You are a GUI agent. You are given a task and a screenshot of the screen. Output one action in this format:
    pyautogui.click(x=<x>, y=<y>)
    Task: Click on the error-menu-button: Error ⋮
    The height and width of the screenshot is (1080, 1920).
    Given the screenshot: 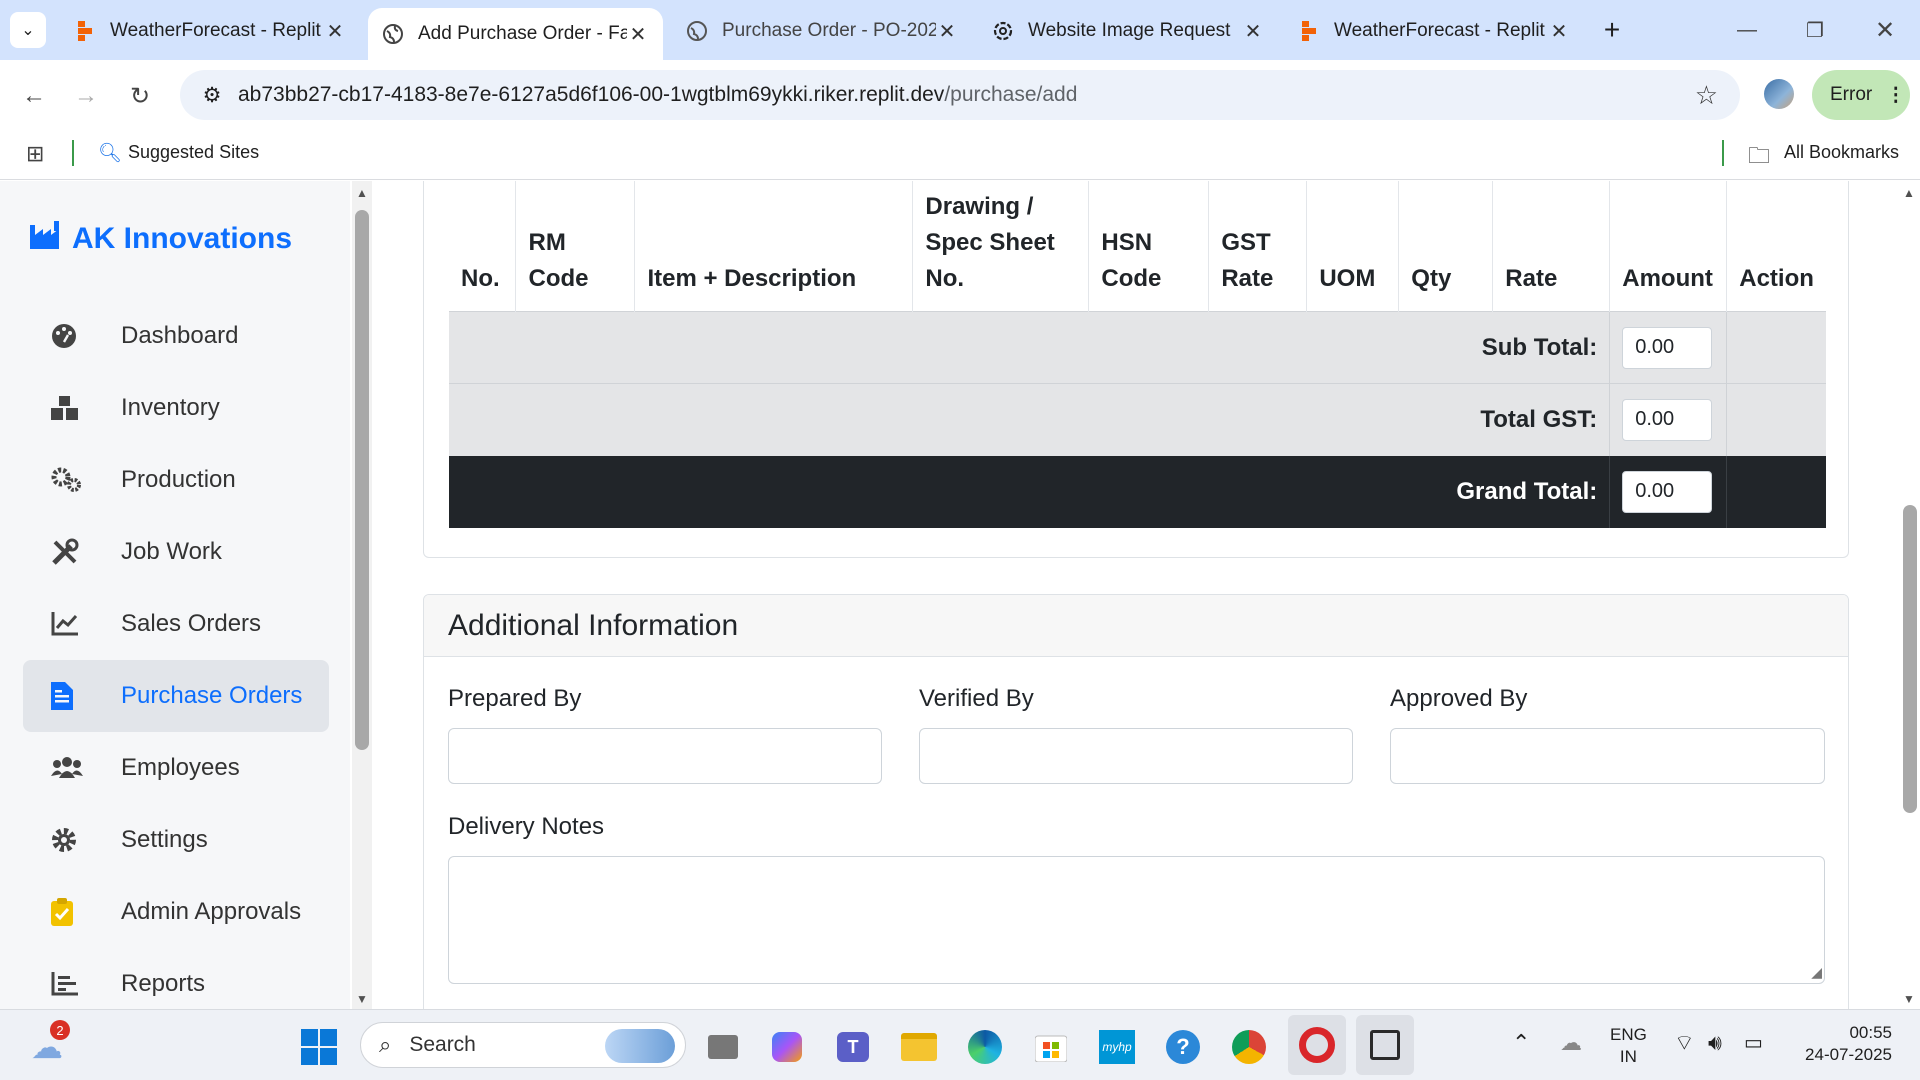 What is the action you would take?
    pyautogui.click(x=1861, y=95)
    